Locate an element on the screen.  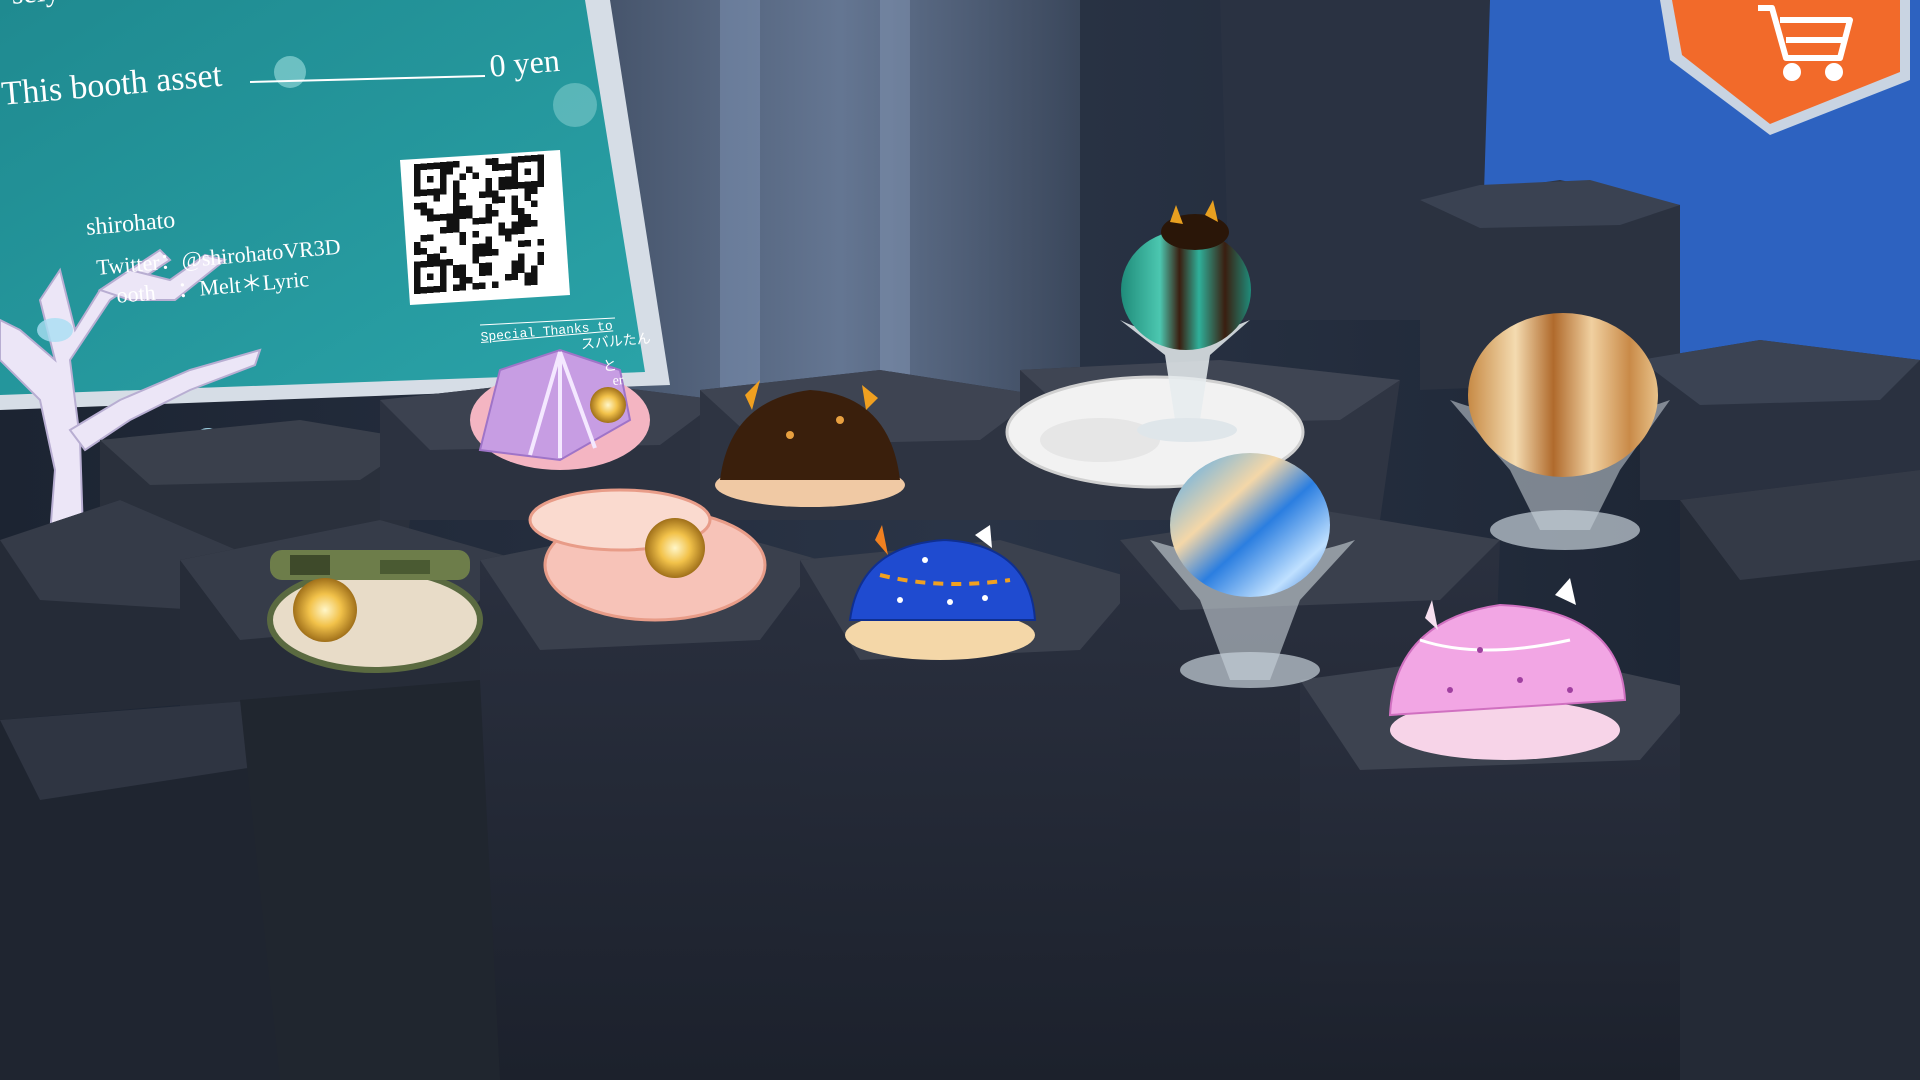
qr-code is located at coordinates (485, 227).